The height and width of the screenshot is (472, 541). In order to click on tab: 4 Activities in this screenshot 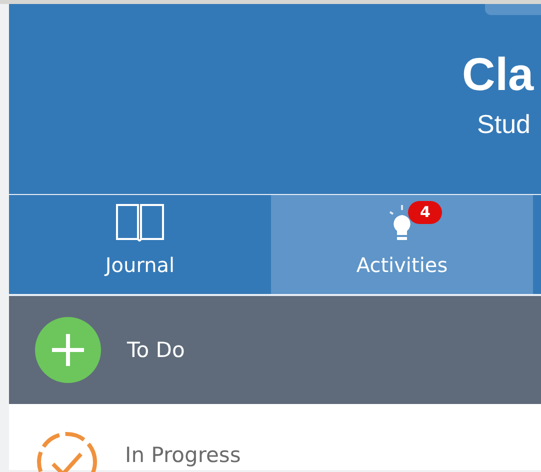, I will do `click(402, 244)`.